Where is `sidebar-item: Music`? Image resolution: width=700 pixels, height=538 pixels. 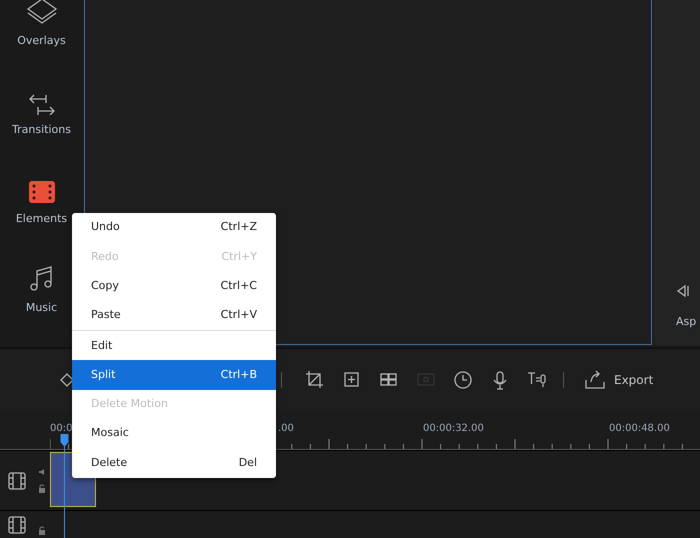 sidebar-item: Music is located at coordinates (42, 277).